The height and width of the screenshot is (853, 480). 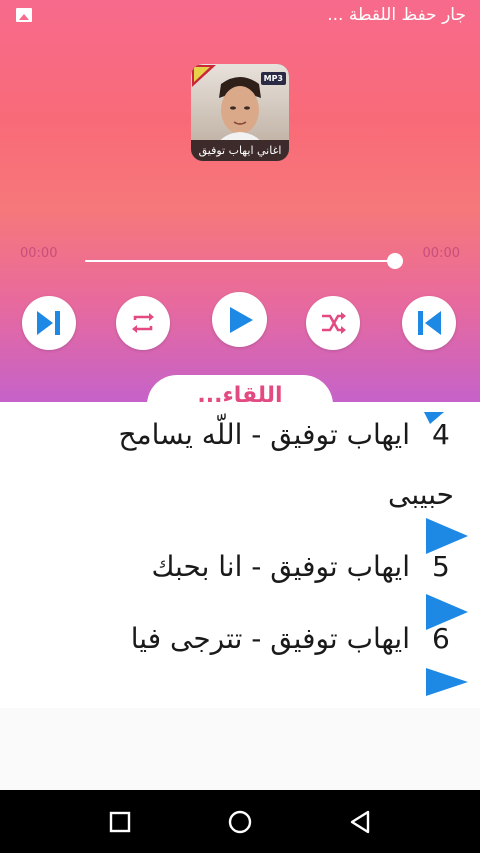 I want to click on seek-thumb, so click(x=395, y=261).